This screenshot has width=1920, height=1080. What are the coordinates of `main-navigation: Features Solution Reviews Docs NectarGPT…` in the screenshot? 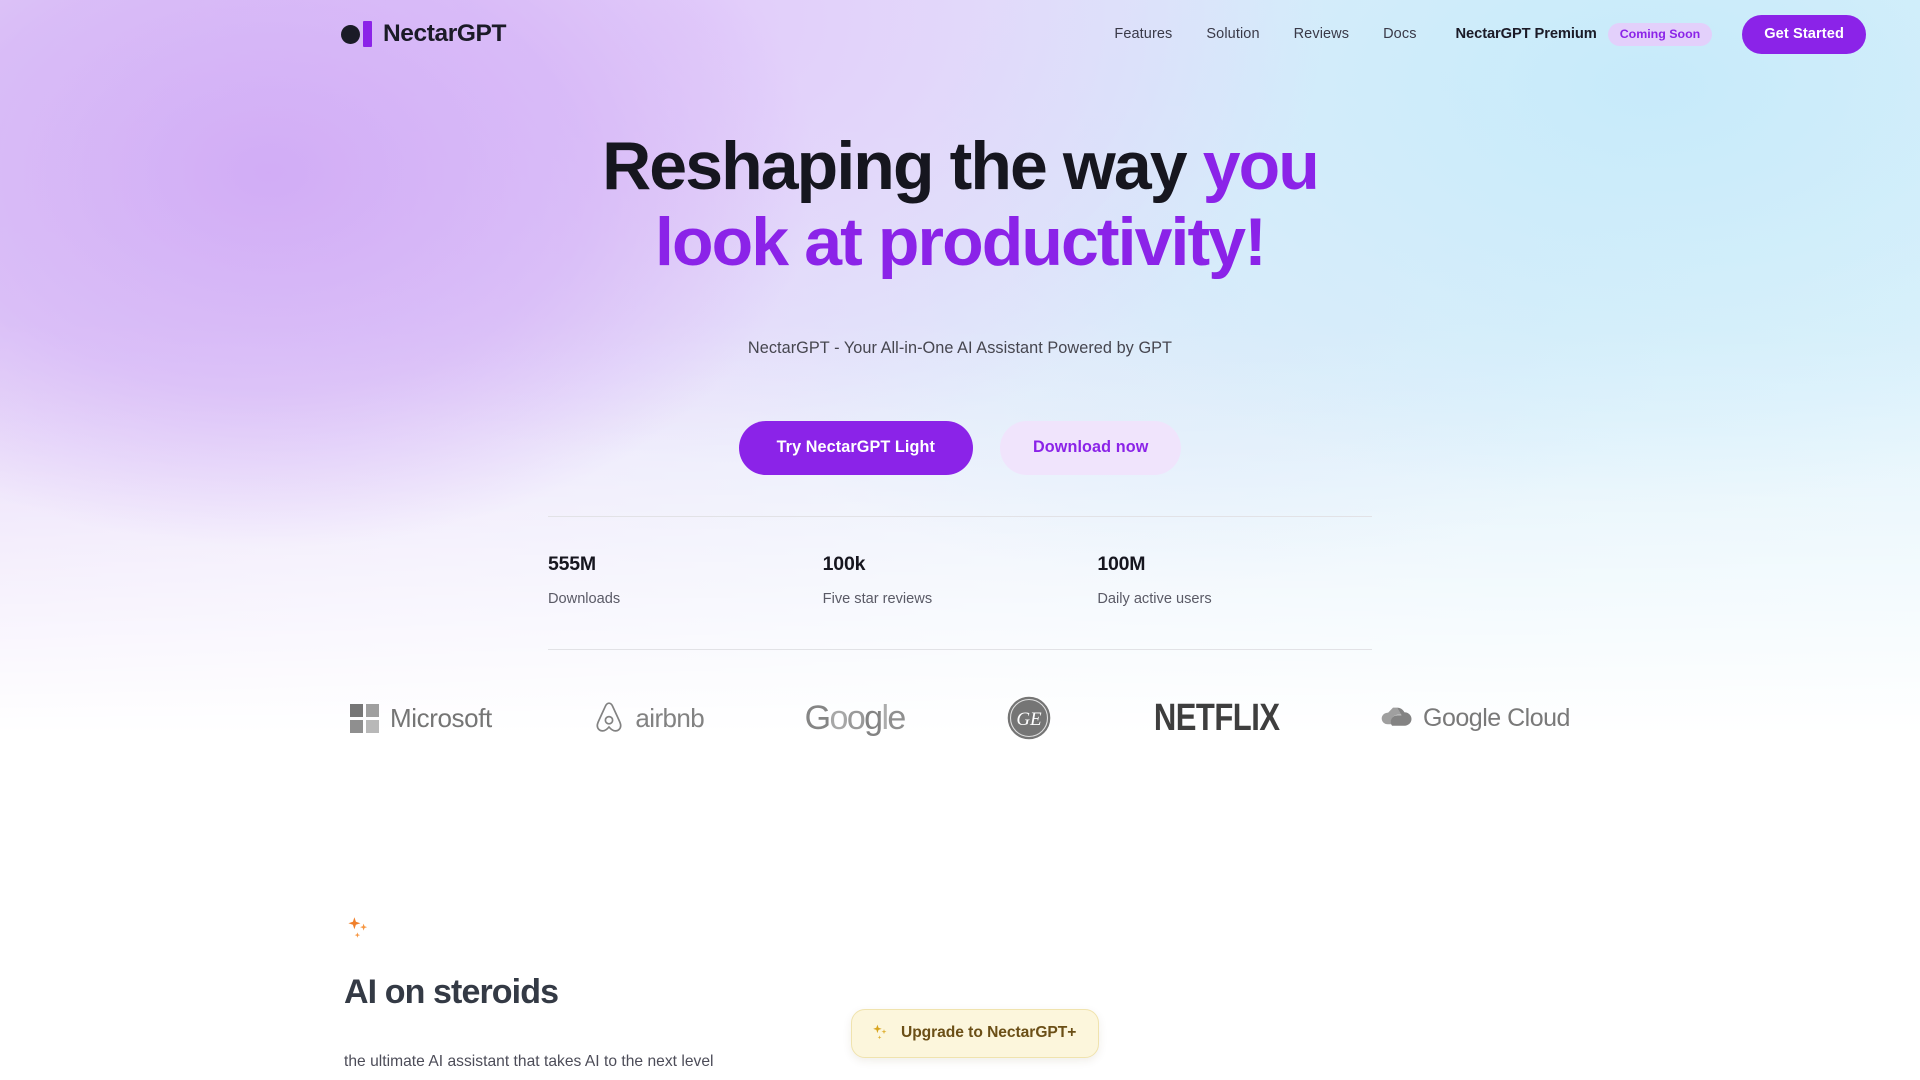 It's located at (1481, 34).